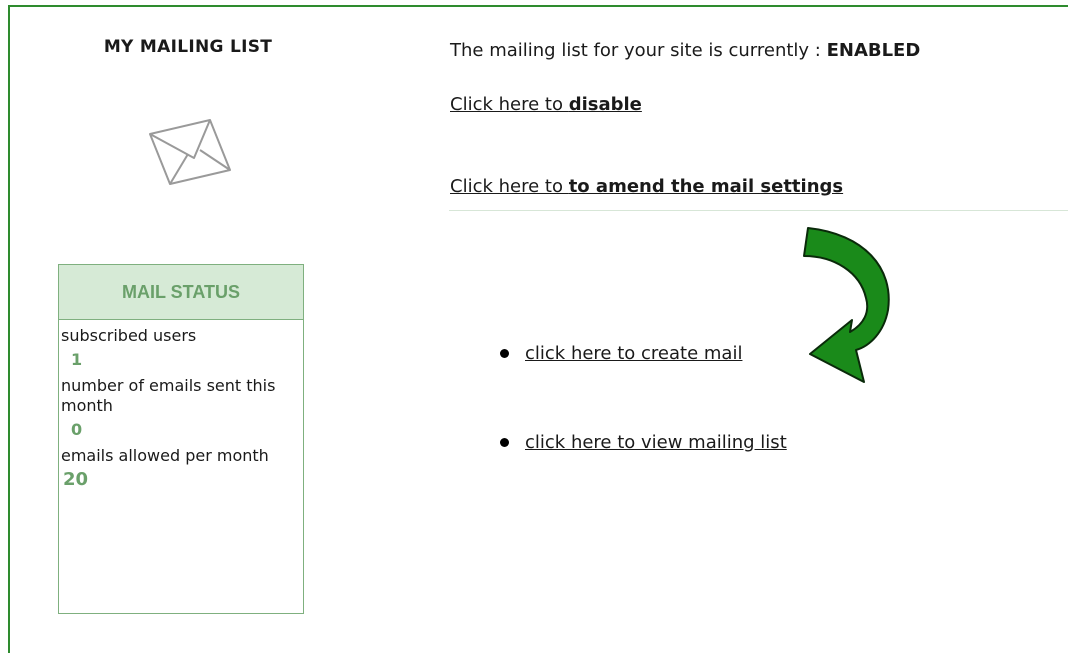 This screenshot has height=653, width=1068. I want to click on create-mail-link: click here to create mail, so click(633, 353).